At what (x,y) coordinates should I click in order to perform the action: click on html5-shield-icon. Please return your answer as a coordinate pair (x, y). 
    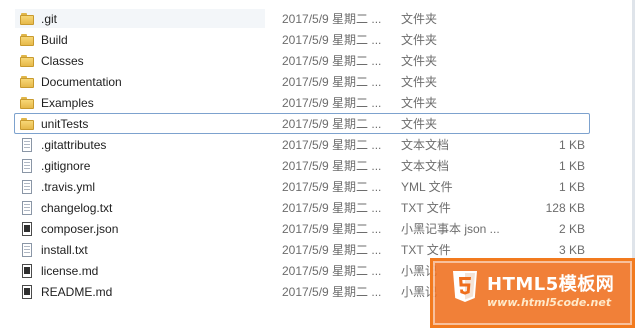
    Looking at the image, I should click on (465, 286).